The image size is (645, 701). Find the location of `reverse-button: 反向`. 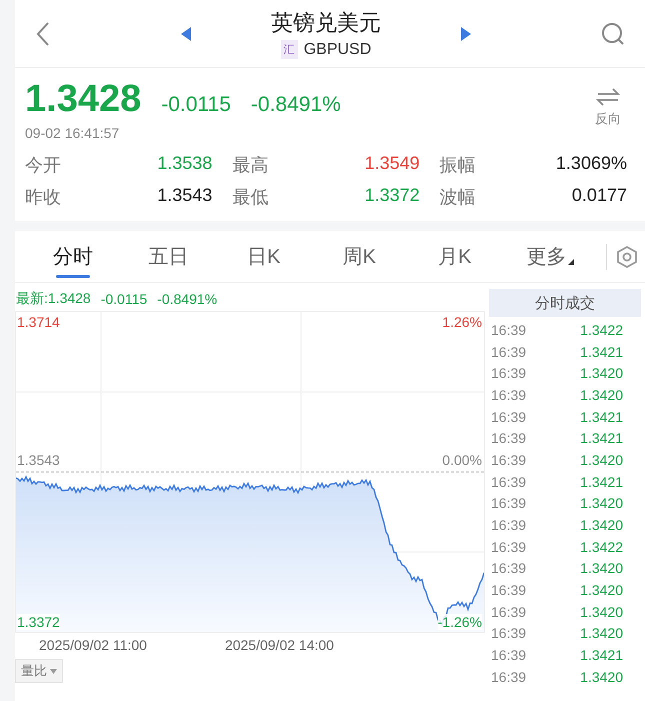

reverse-button: 反向 is located at coordinates (608, 109).